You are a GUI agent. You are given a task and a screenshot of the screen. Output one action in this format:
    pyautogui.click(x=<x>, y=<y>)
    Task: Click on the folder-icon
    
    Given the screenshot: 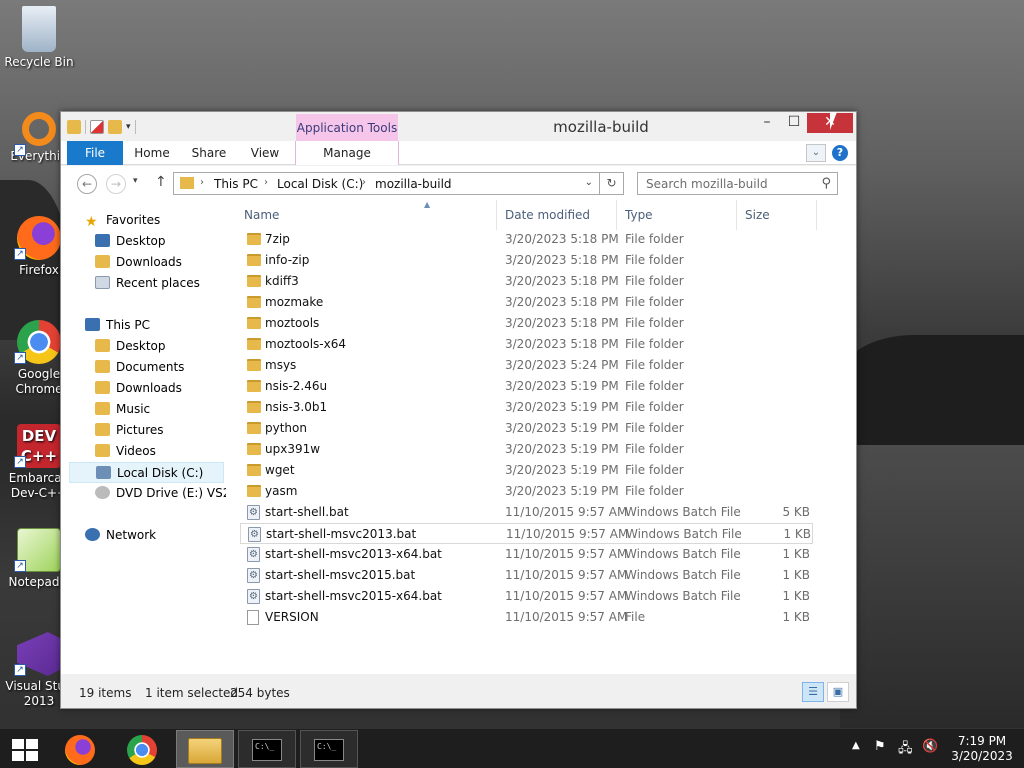 What is the action you would take?
    pyautogui.click(x=254, y=491)
    